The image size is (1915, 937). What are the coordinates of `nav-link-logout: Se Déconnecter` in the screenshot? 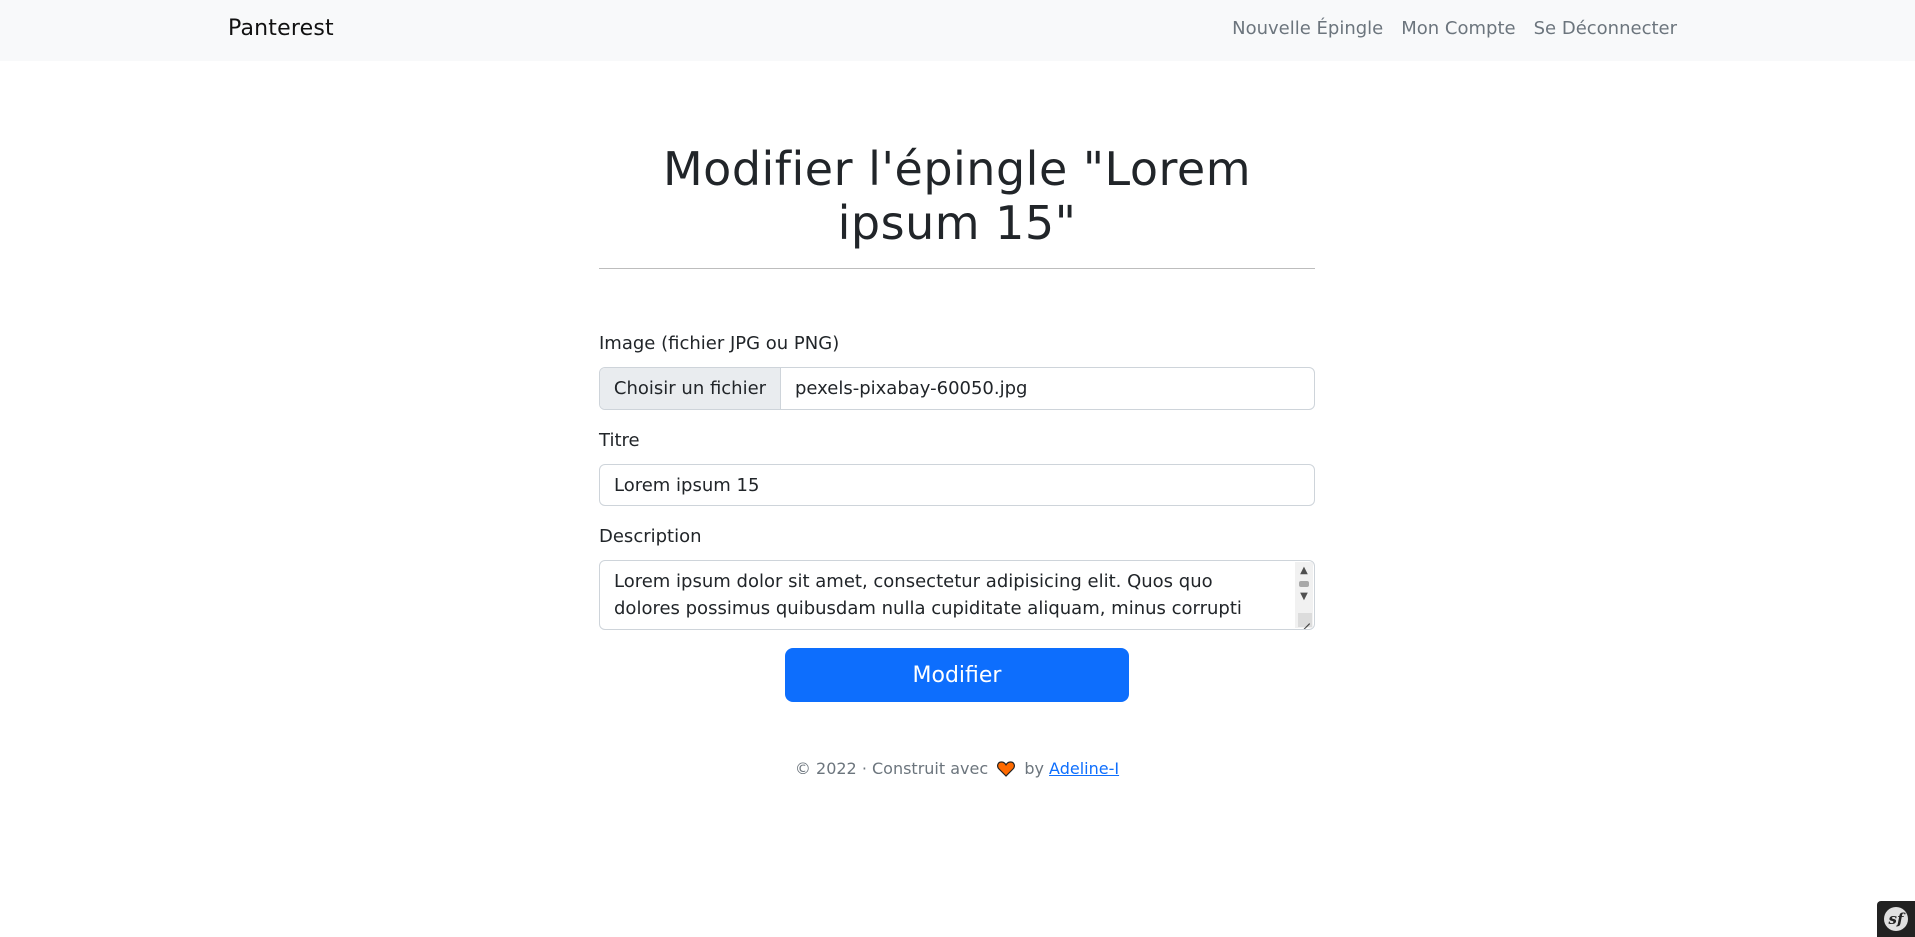 It's located at (1605, 28).